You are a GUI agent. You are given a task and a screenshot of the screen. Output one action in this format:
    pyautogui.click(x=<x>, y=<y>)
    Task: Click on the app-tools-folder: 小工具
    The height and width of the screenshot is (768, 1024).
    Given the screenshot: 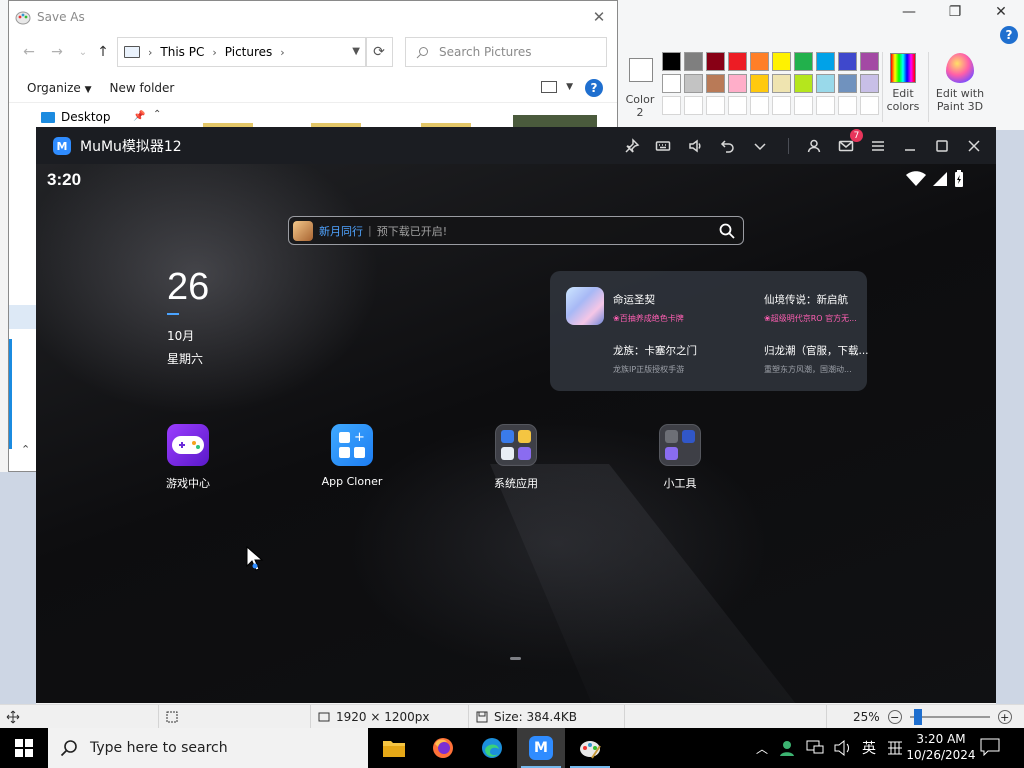 What is the action you would take?
    pyautogui.click(x=680, y=457)
    